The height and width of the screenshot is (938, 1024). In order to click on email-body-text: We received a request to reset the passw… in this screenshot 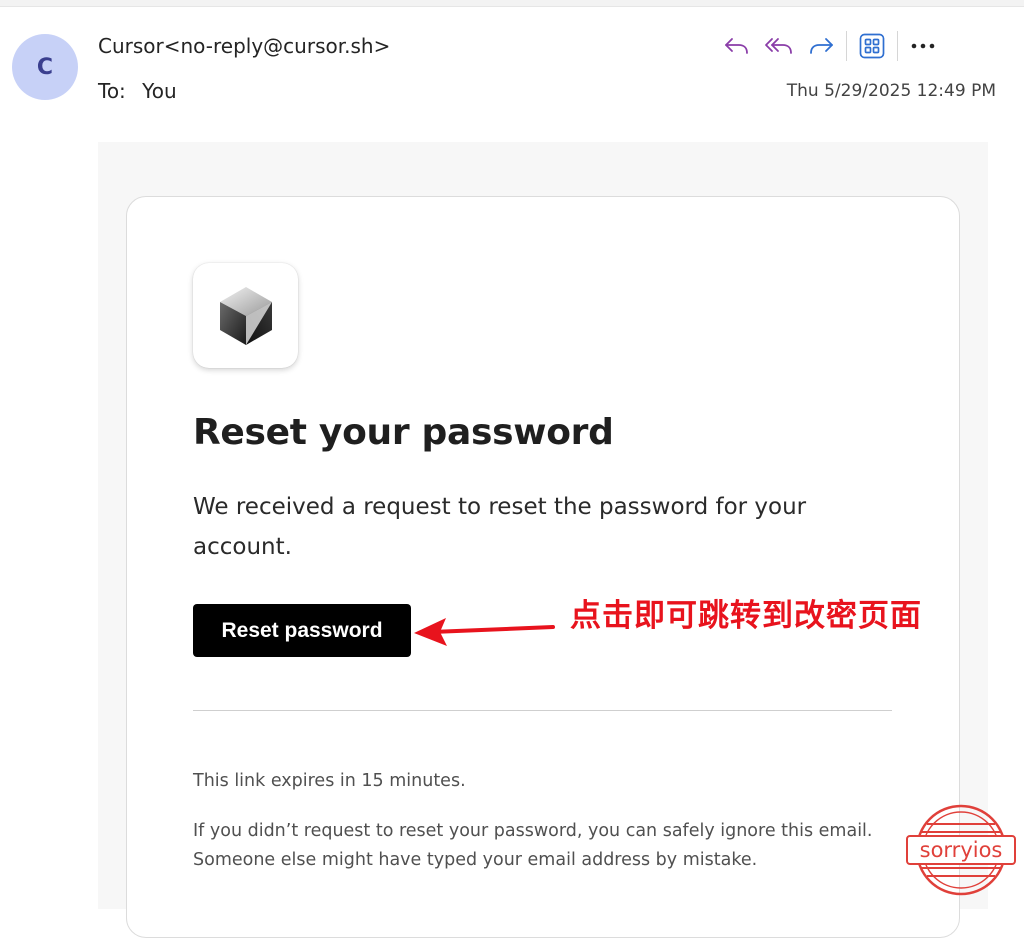, I will do `click(500, 527)`.